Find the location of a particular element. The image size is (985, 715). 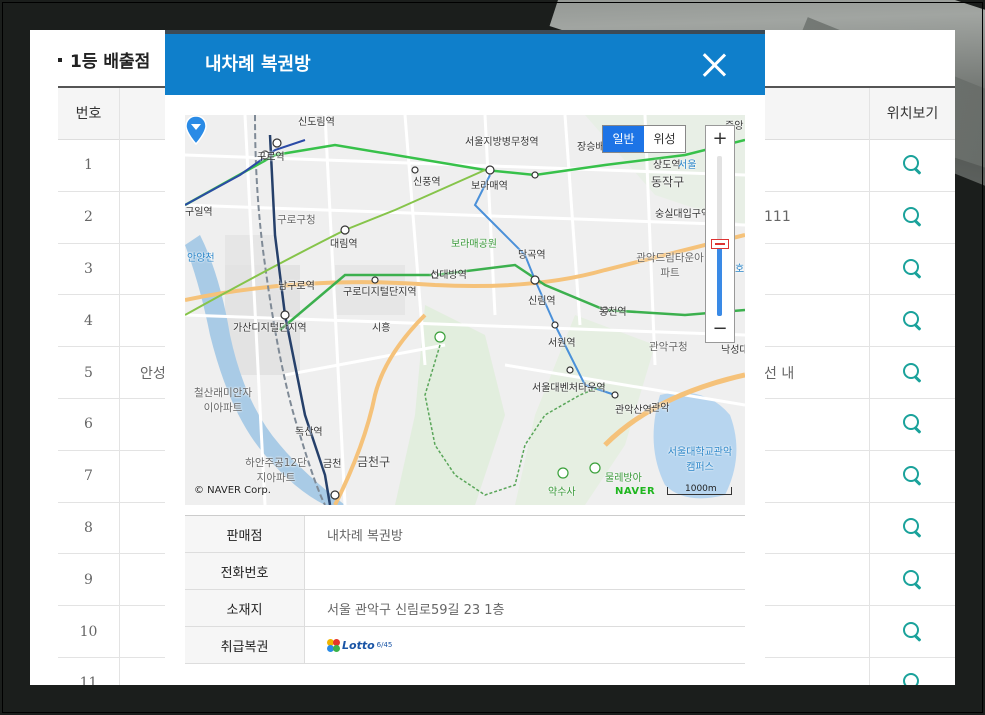

map-label: 관악산역 is located at coordinates (633, 410).